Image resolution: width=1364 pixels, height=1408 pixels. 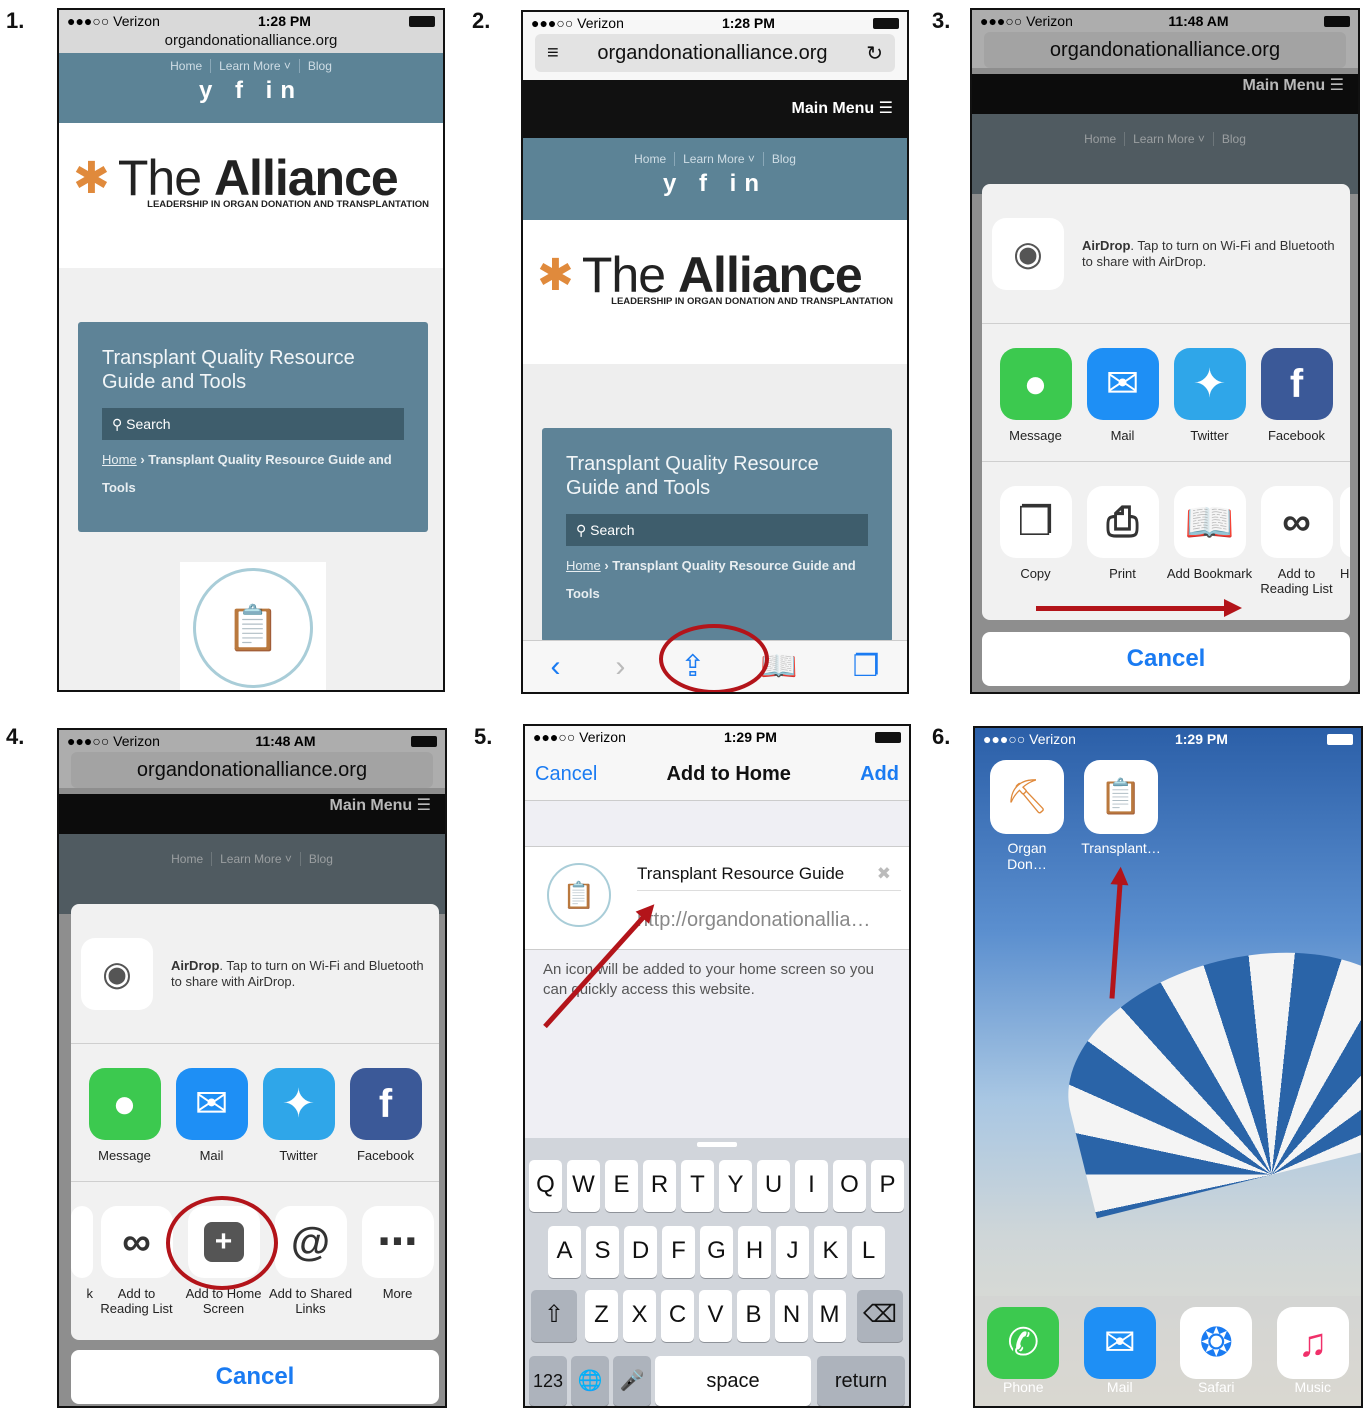 I want to click on resource-guide-image: 📋, so click(x=253, y=626).